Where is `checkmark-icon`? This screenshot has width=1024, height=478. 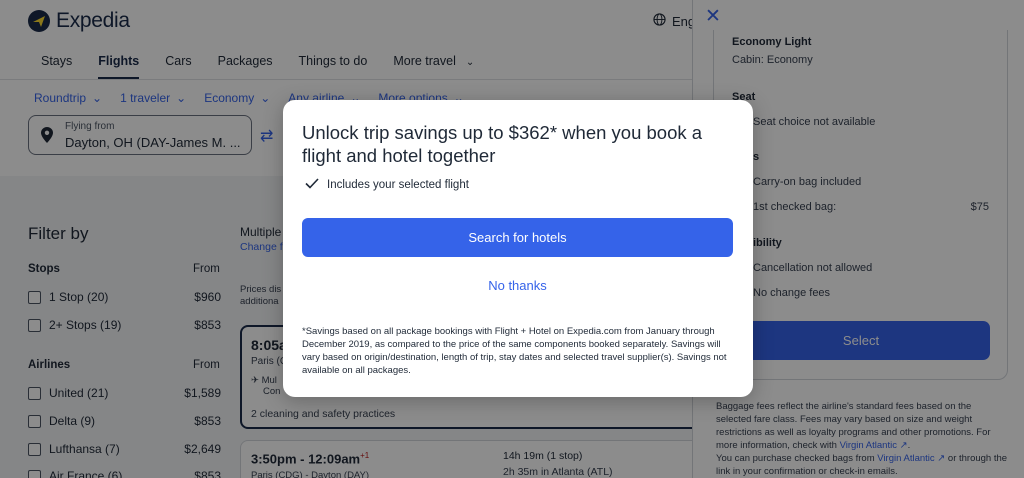 checkmark-icon is located at coordinates (312, 185).